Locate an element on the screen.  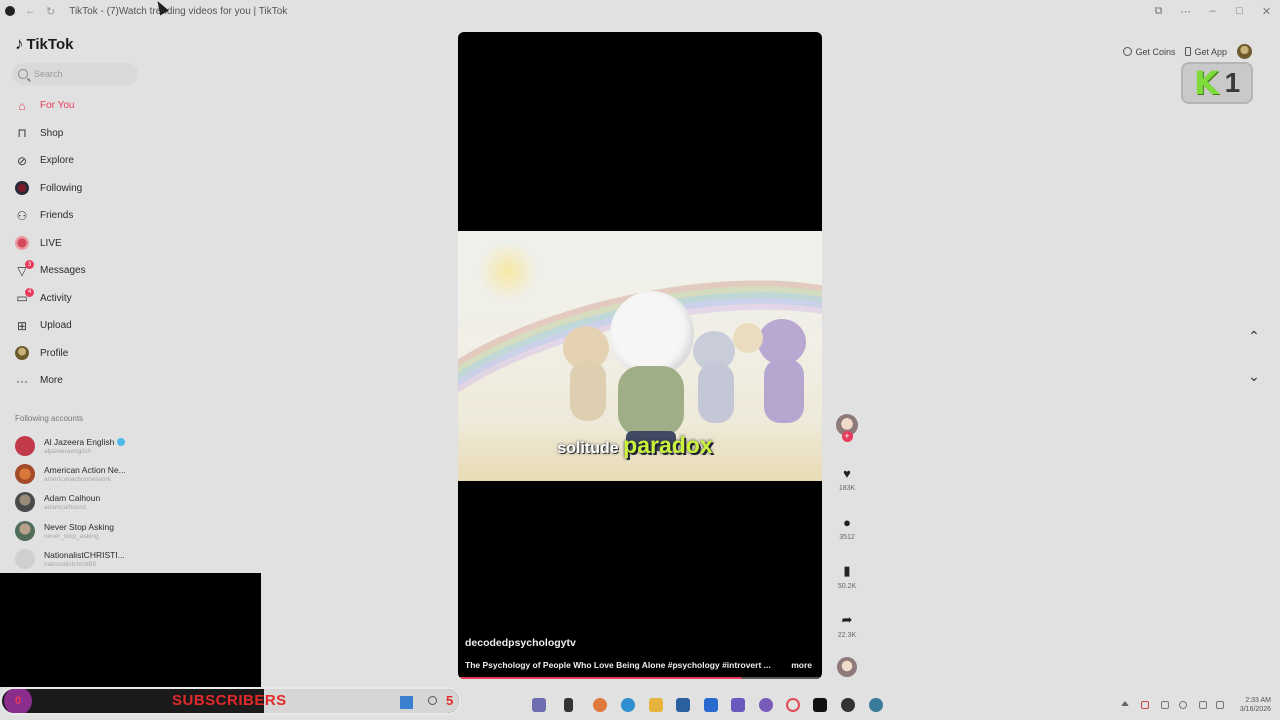
following-account-item: Al Jazeera English aljazeeraenglish is located at coordinates (115, 446).